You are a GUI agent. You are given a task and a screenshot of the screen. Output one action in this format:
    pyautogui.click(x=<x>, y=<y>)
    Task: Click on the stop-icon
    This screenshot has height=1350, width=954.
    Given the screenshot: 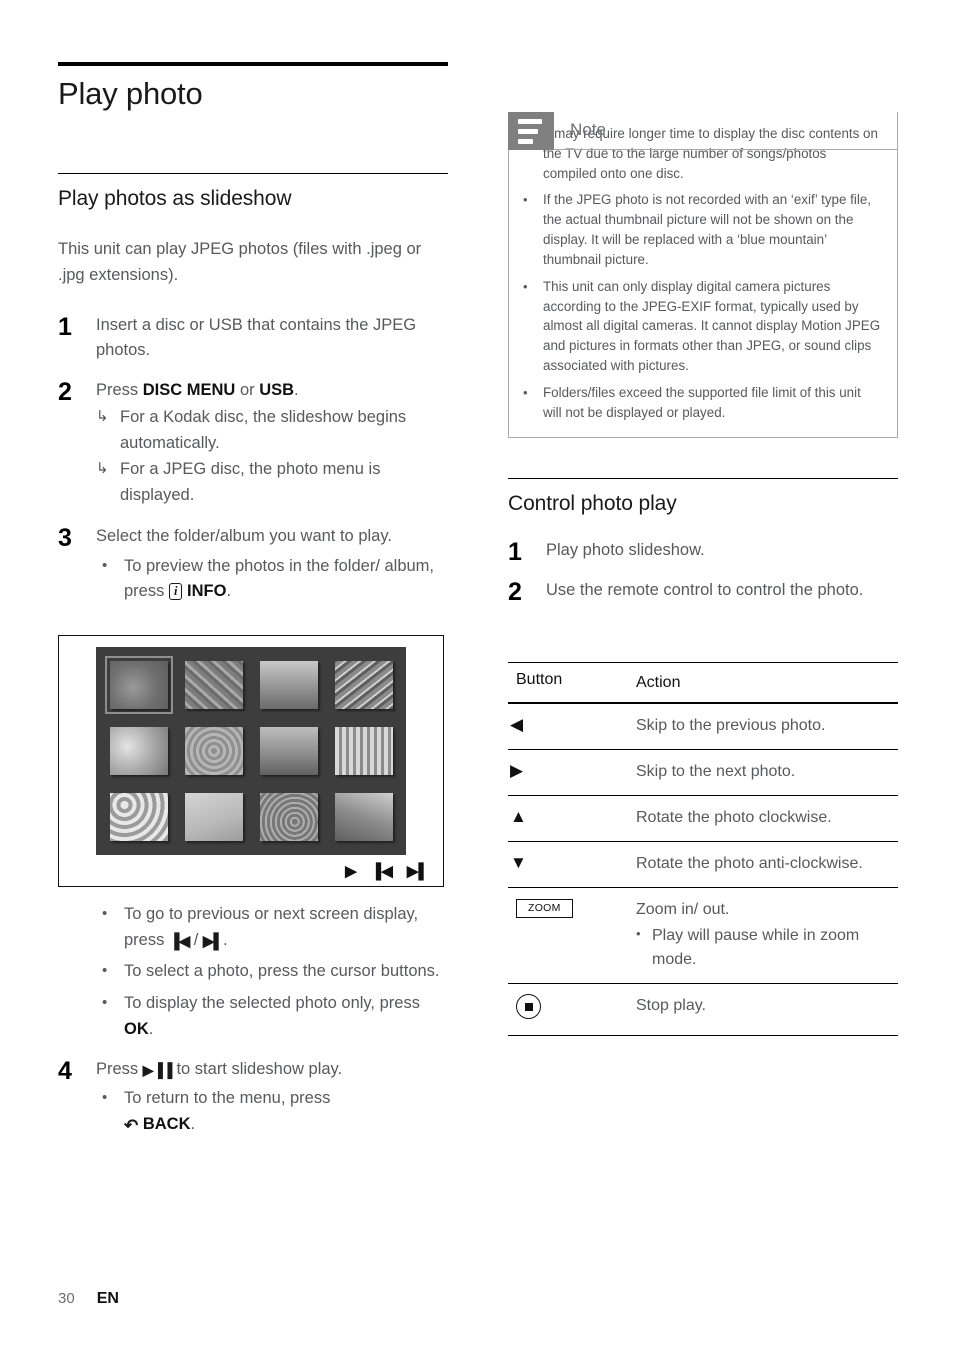 What is the action you would take?
    pyautogui.click(x=528, y=1006)
    